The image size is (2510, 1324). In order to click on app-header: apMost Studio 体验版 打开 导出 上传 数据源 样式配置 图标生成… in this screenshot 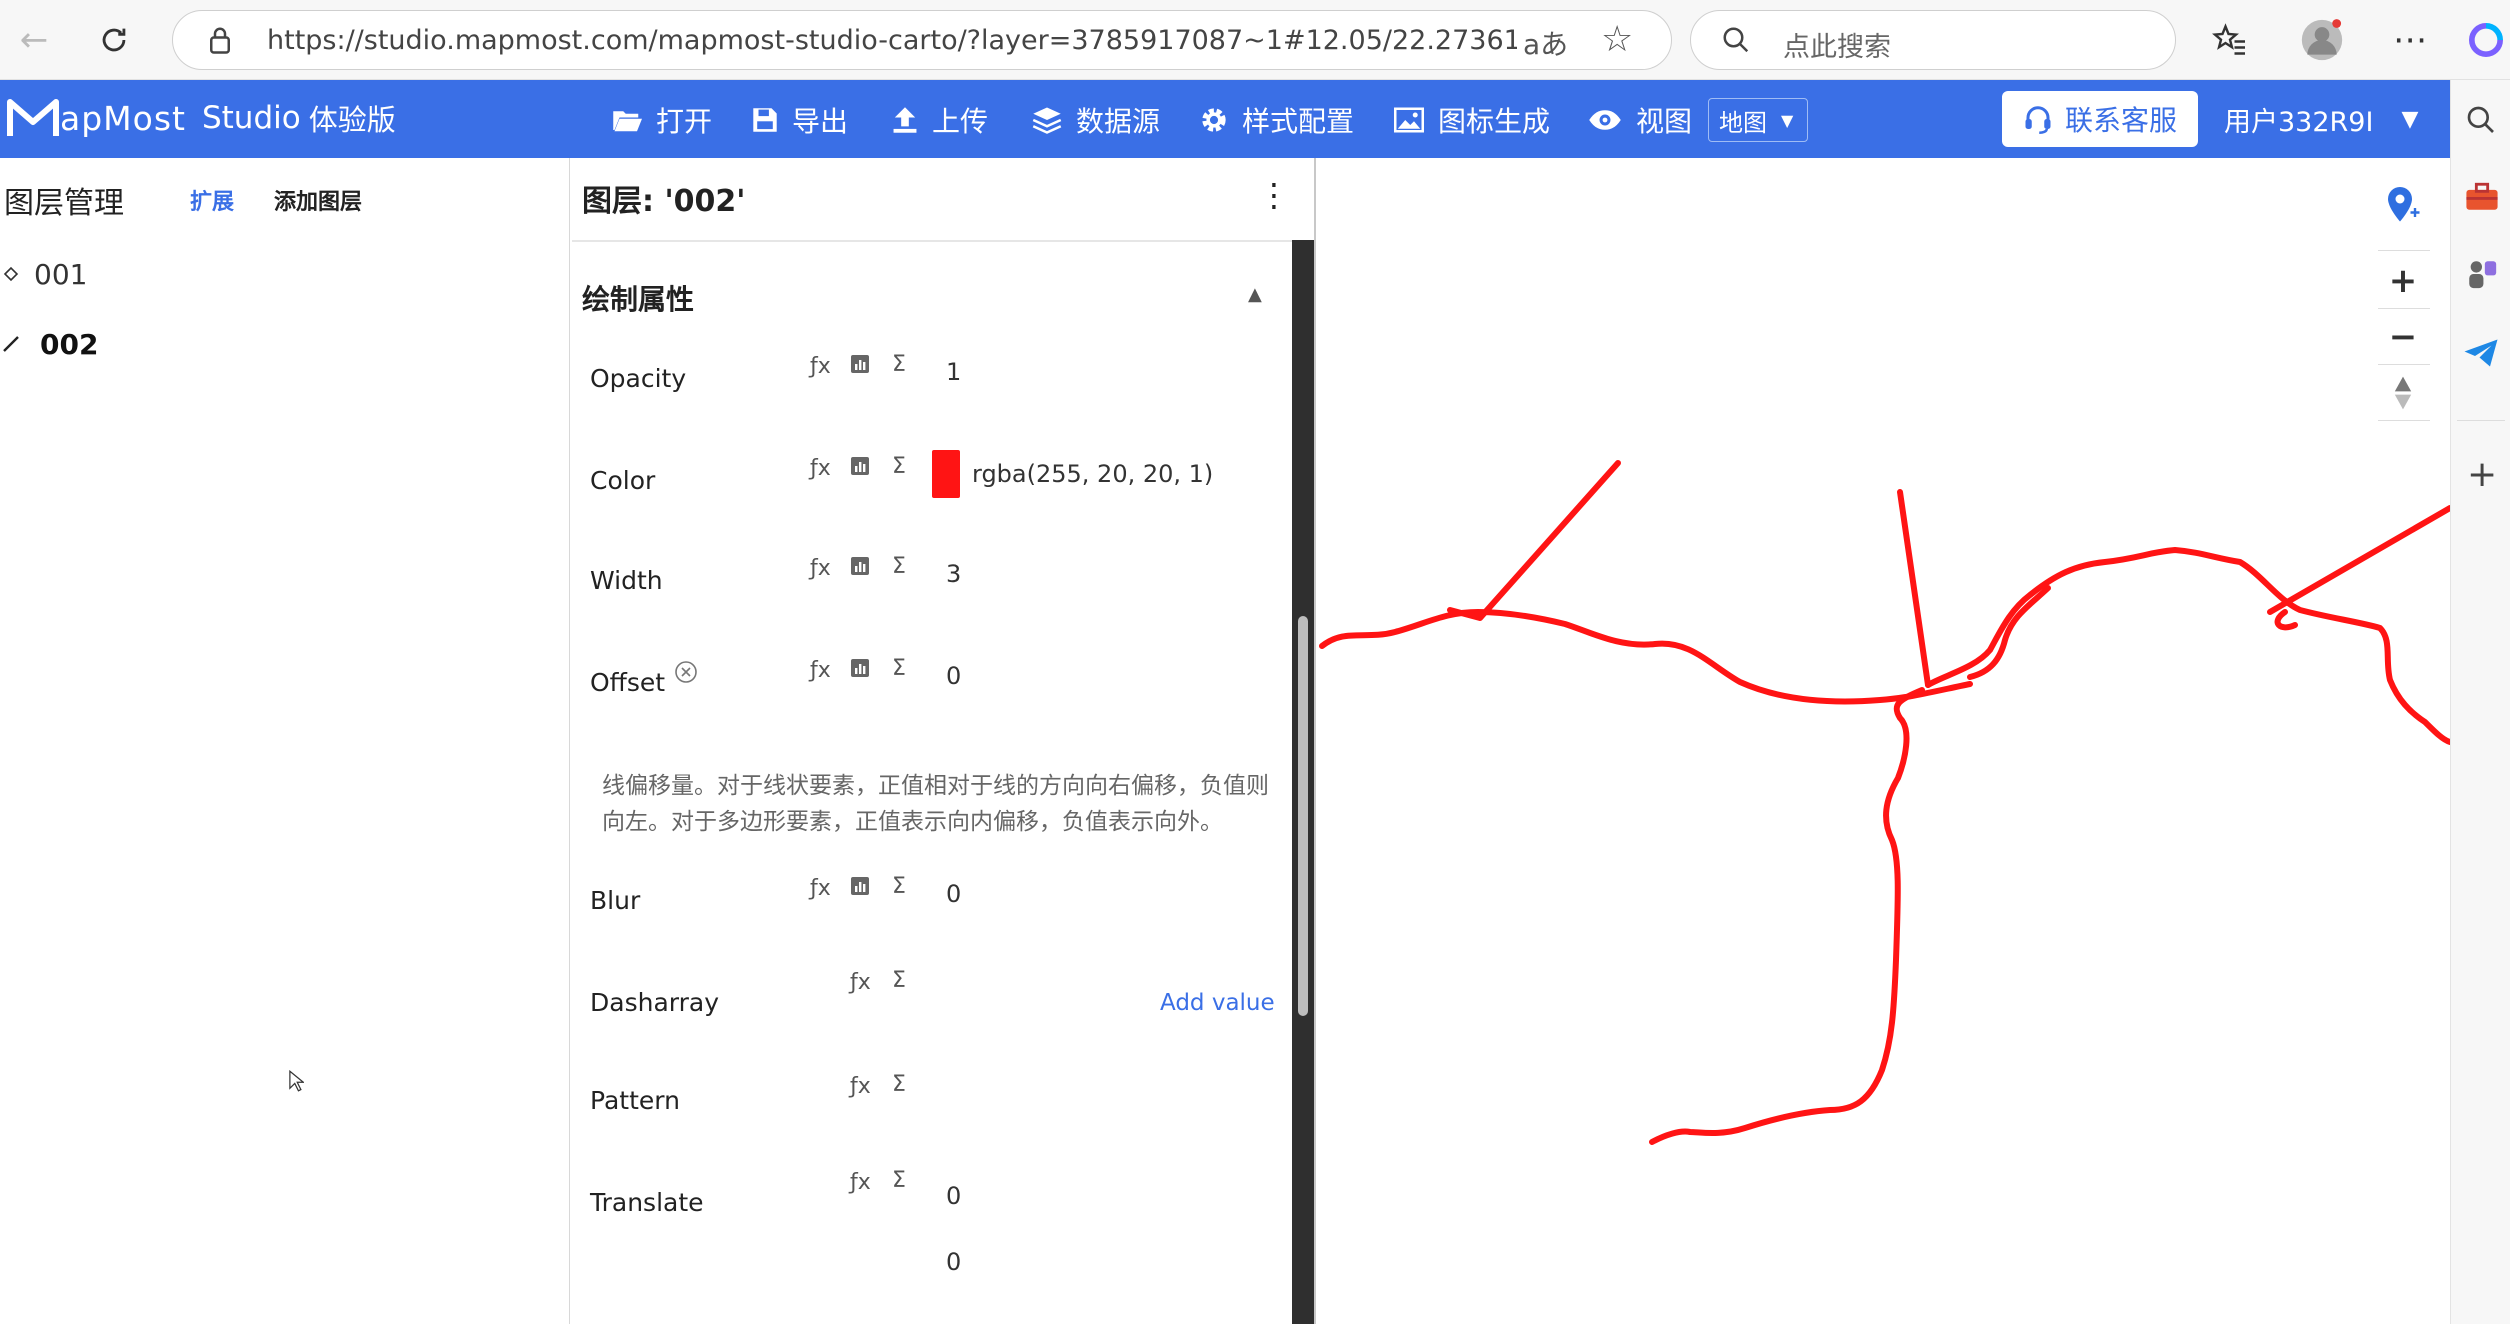, I will do `click(1225, 119)`.